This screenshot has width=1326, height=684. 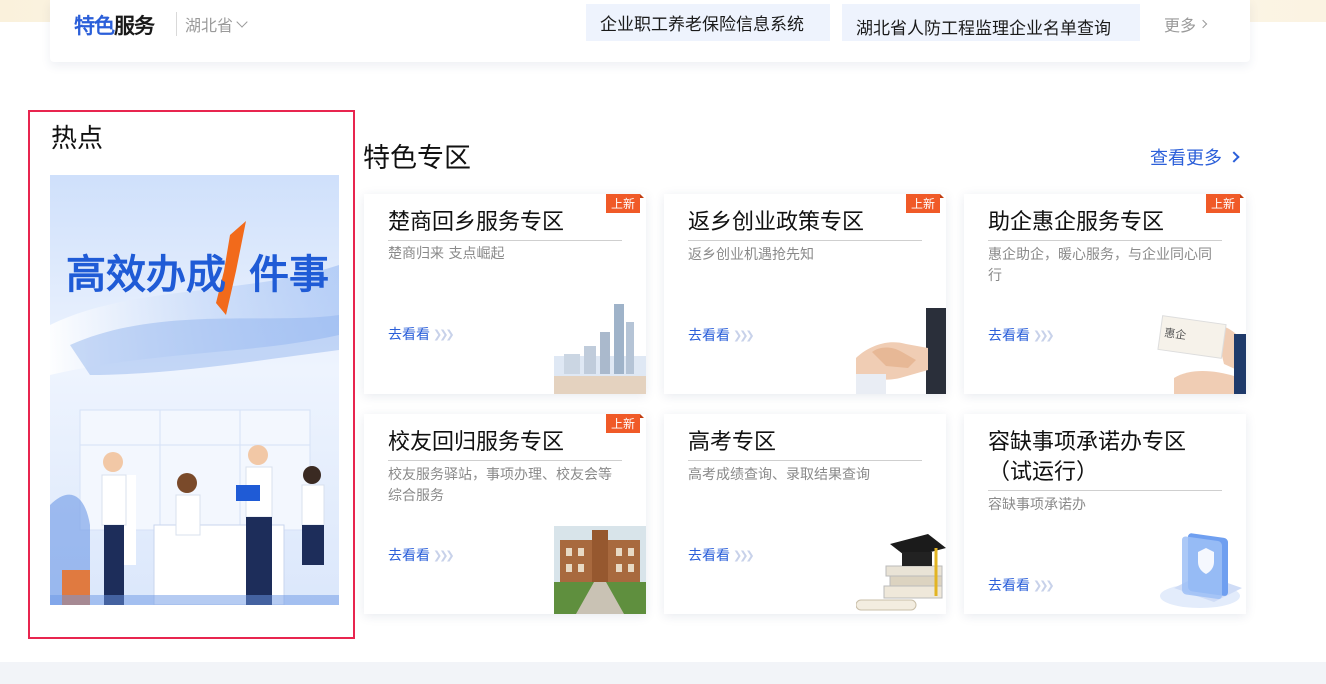 I want to click on zone-card-desc: 校友服务驿站，事项办理、校友会等综合服务, so click(x=500, y=485).